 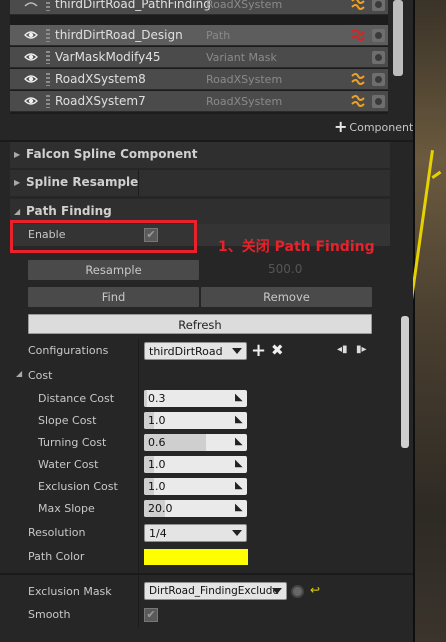 I want to click on component-row-0: thirdDirtRoad_PathFinding RoadXSystem, so click(x=199, y=7).